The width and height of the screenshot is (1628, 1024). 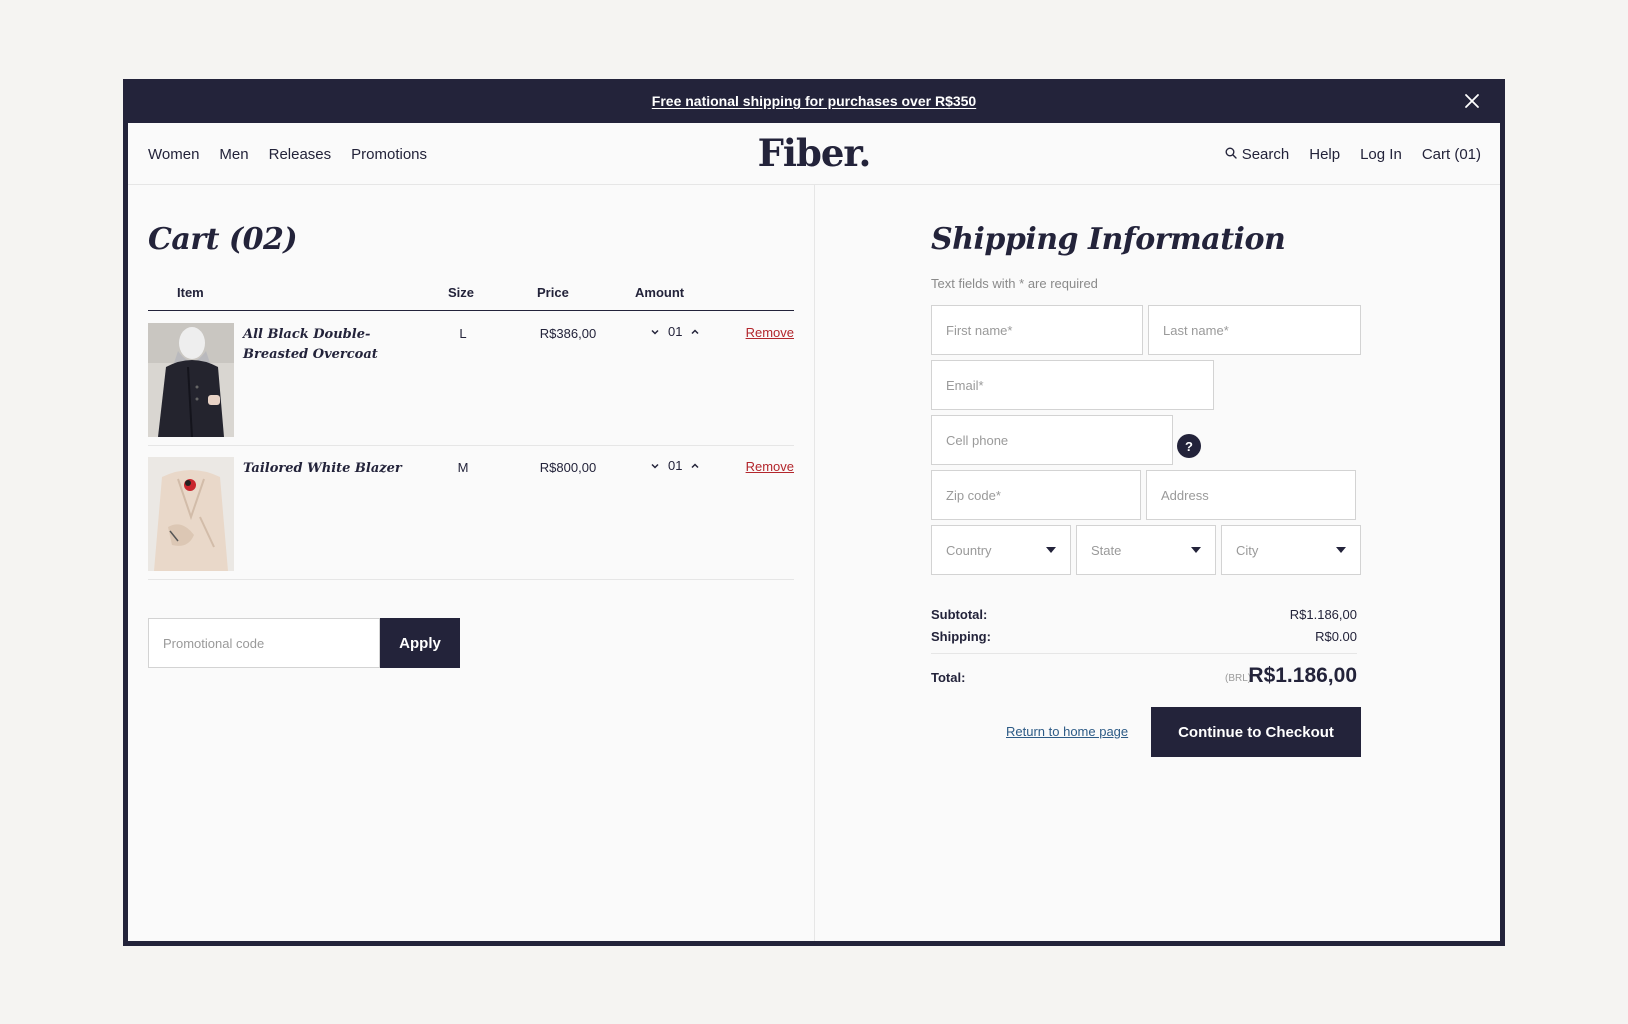 I want to click on search-label: Search, so click(x=1265, y=154).